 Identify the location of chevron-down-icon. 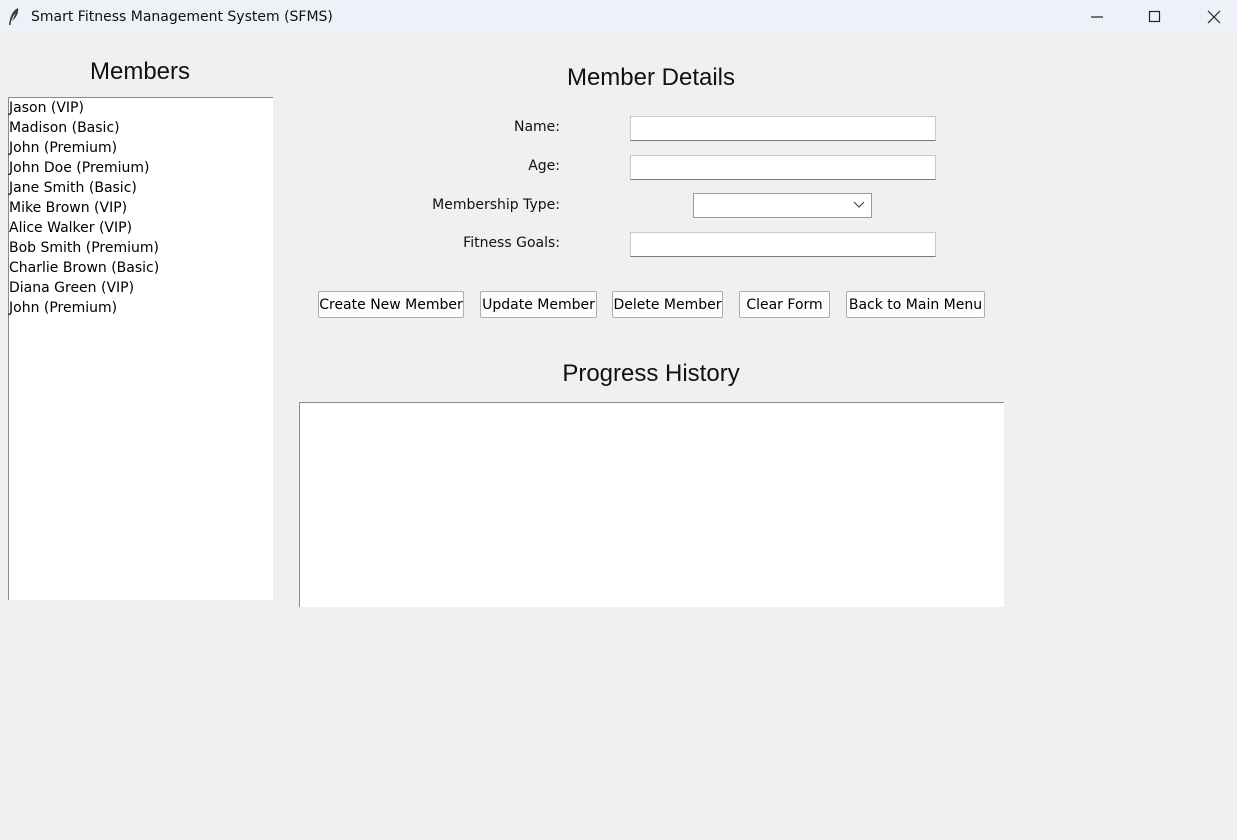
(859, 204).